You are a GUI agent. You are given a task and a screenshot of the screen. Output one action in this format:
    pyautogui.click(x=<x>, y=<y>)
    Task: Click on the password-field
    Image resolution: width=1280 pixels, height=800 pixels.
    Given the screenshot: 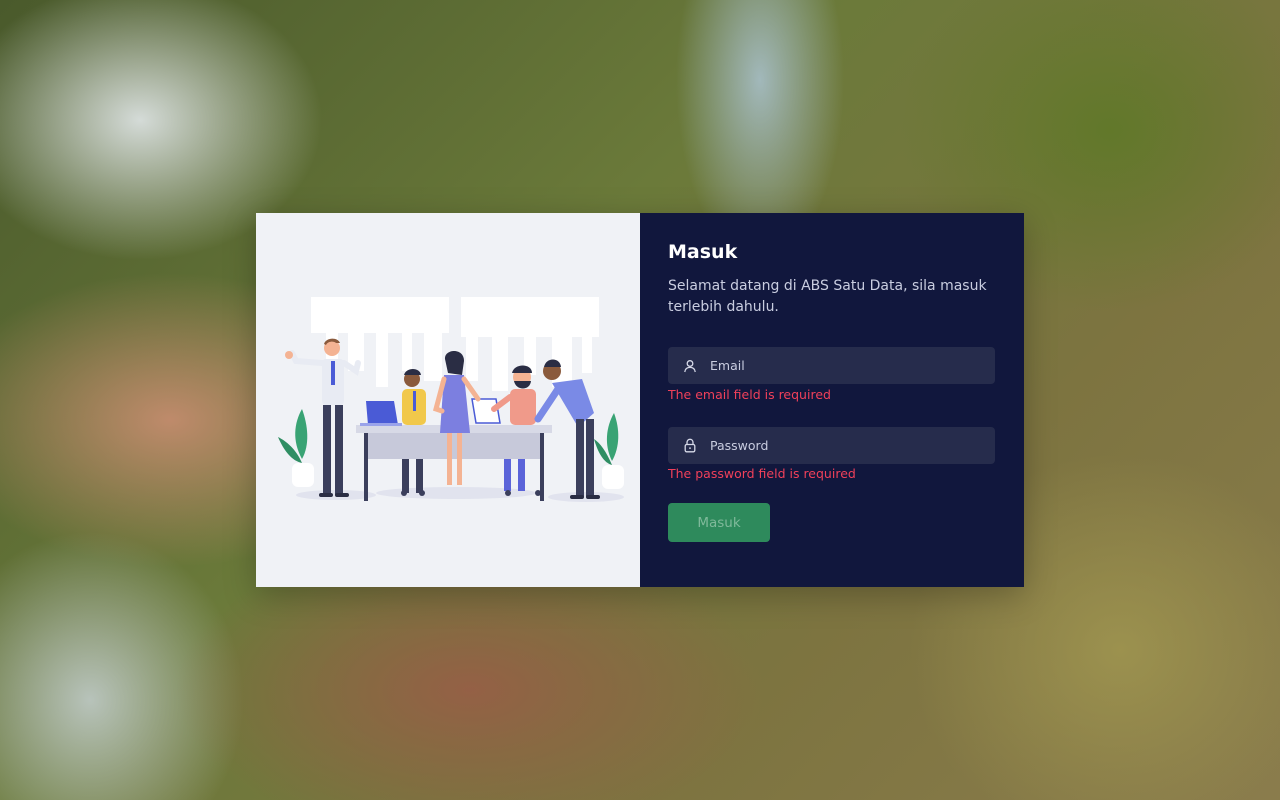 What is the action you would take?
    pyautogui.click(x=831, y=445)
    